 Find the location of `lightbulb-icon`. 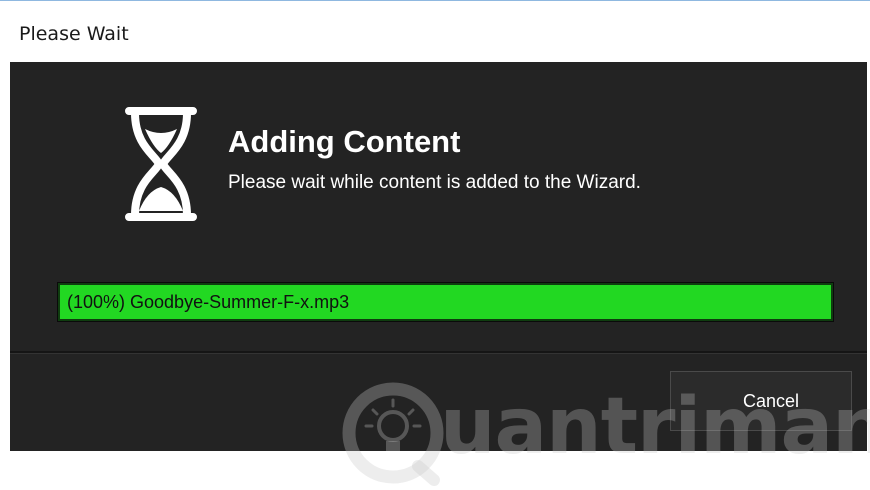

lightbulb-icon is located at coordinates (393, 434).